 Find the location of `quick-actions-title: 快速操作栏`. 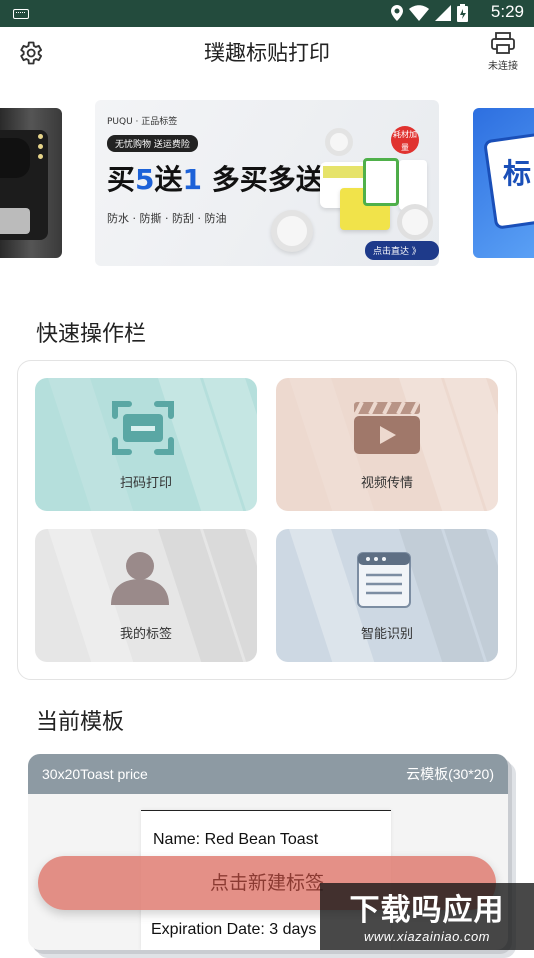

quick-actions-title: 快速操作栏 is located at coordinates (91, 334).